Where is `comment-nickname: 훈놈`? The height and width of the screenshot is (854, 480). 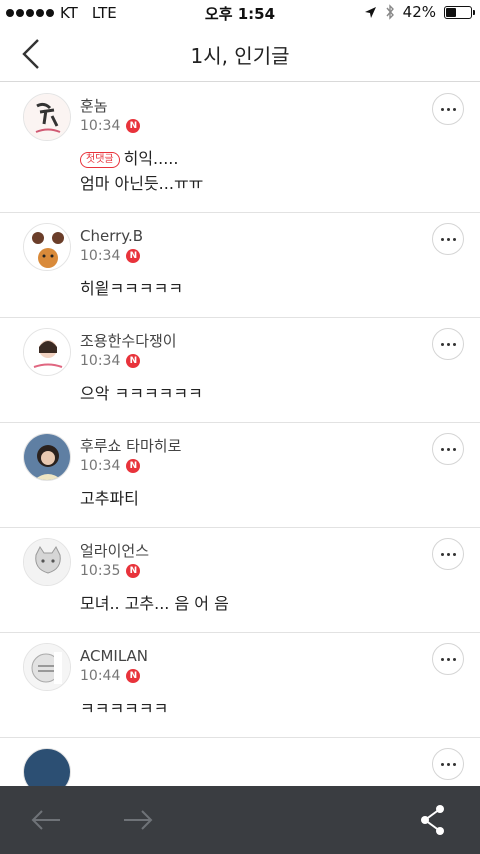 comment-nickname: 훈놈 is located at coordinates (280, 106).